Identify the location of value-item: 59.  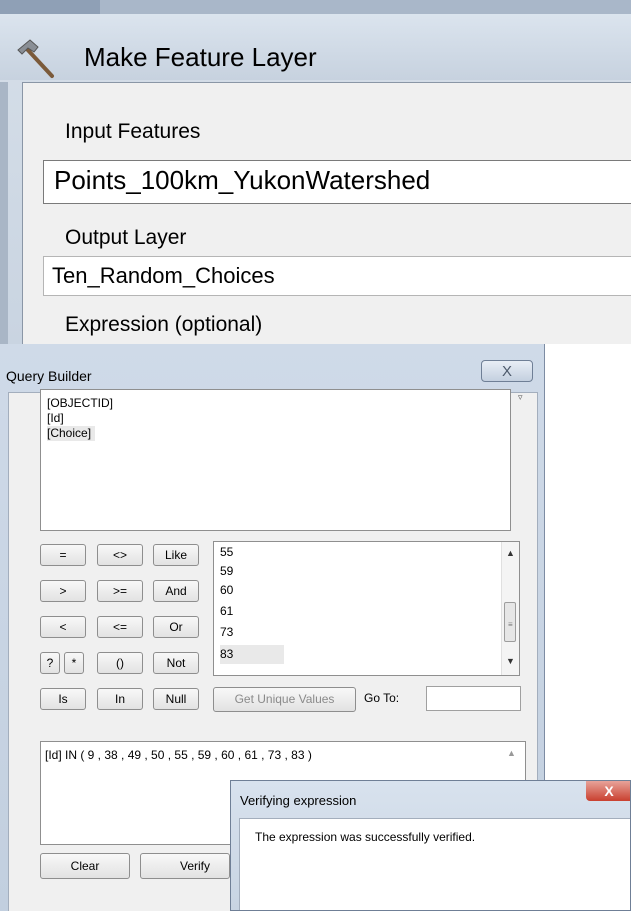
(226, 571).